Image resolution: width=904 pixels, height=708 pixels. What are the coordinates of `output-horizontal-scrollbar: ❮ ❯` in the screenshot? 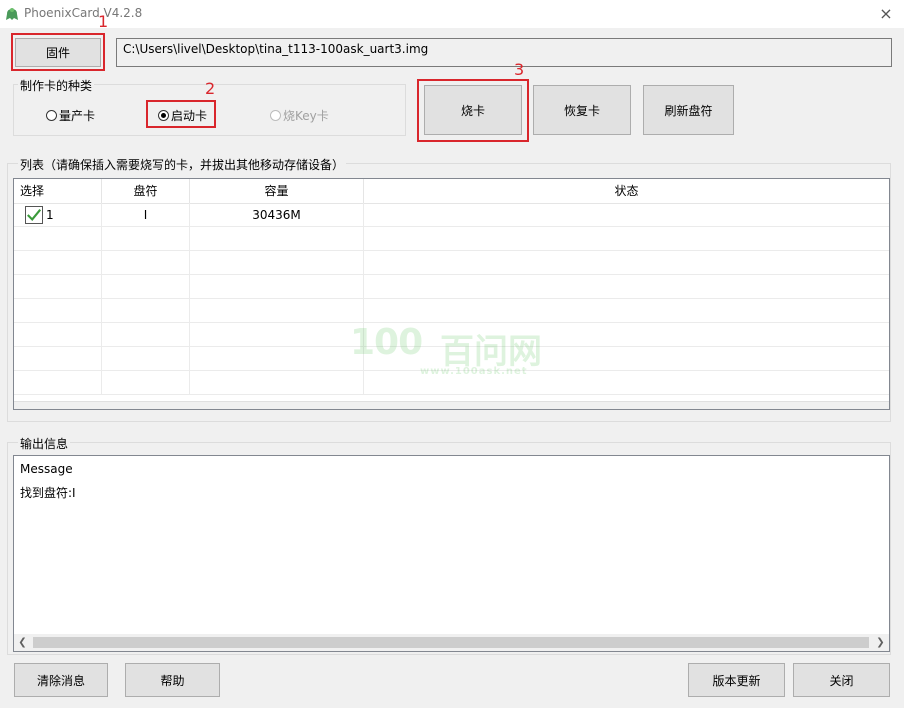 It's located at (451, 642).